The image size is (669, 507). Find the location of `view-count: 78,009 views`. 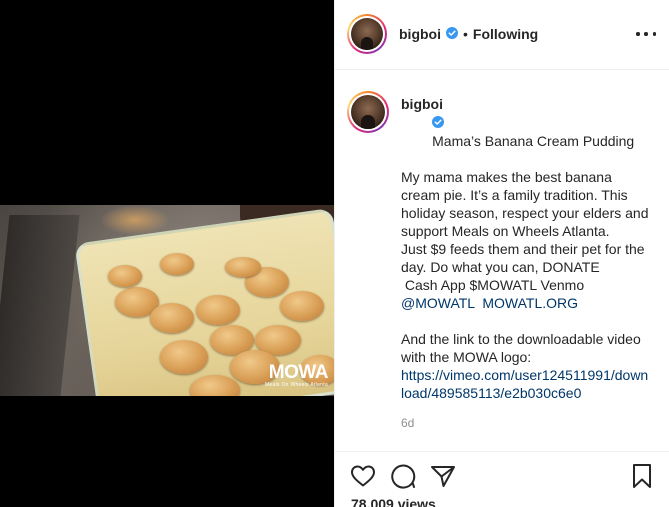

view-count: 78,009 views is located at coordinates (393, 501).